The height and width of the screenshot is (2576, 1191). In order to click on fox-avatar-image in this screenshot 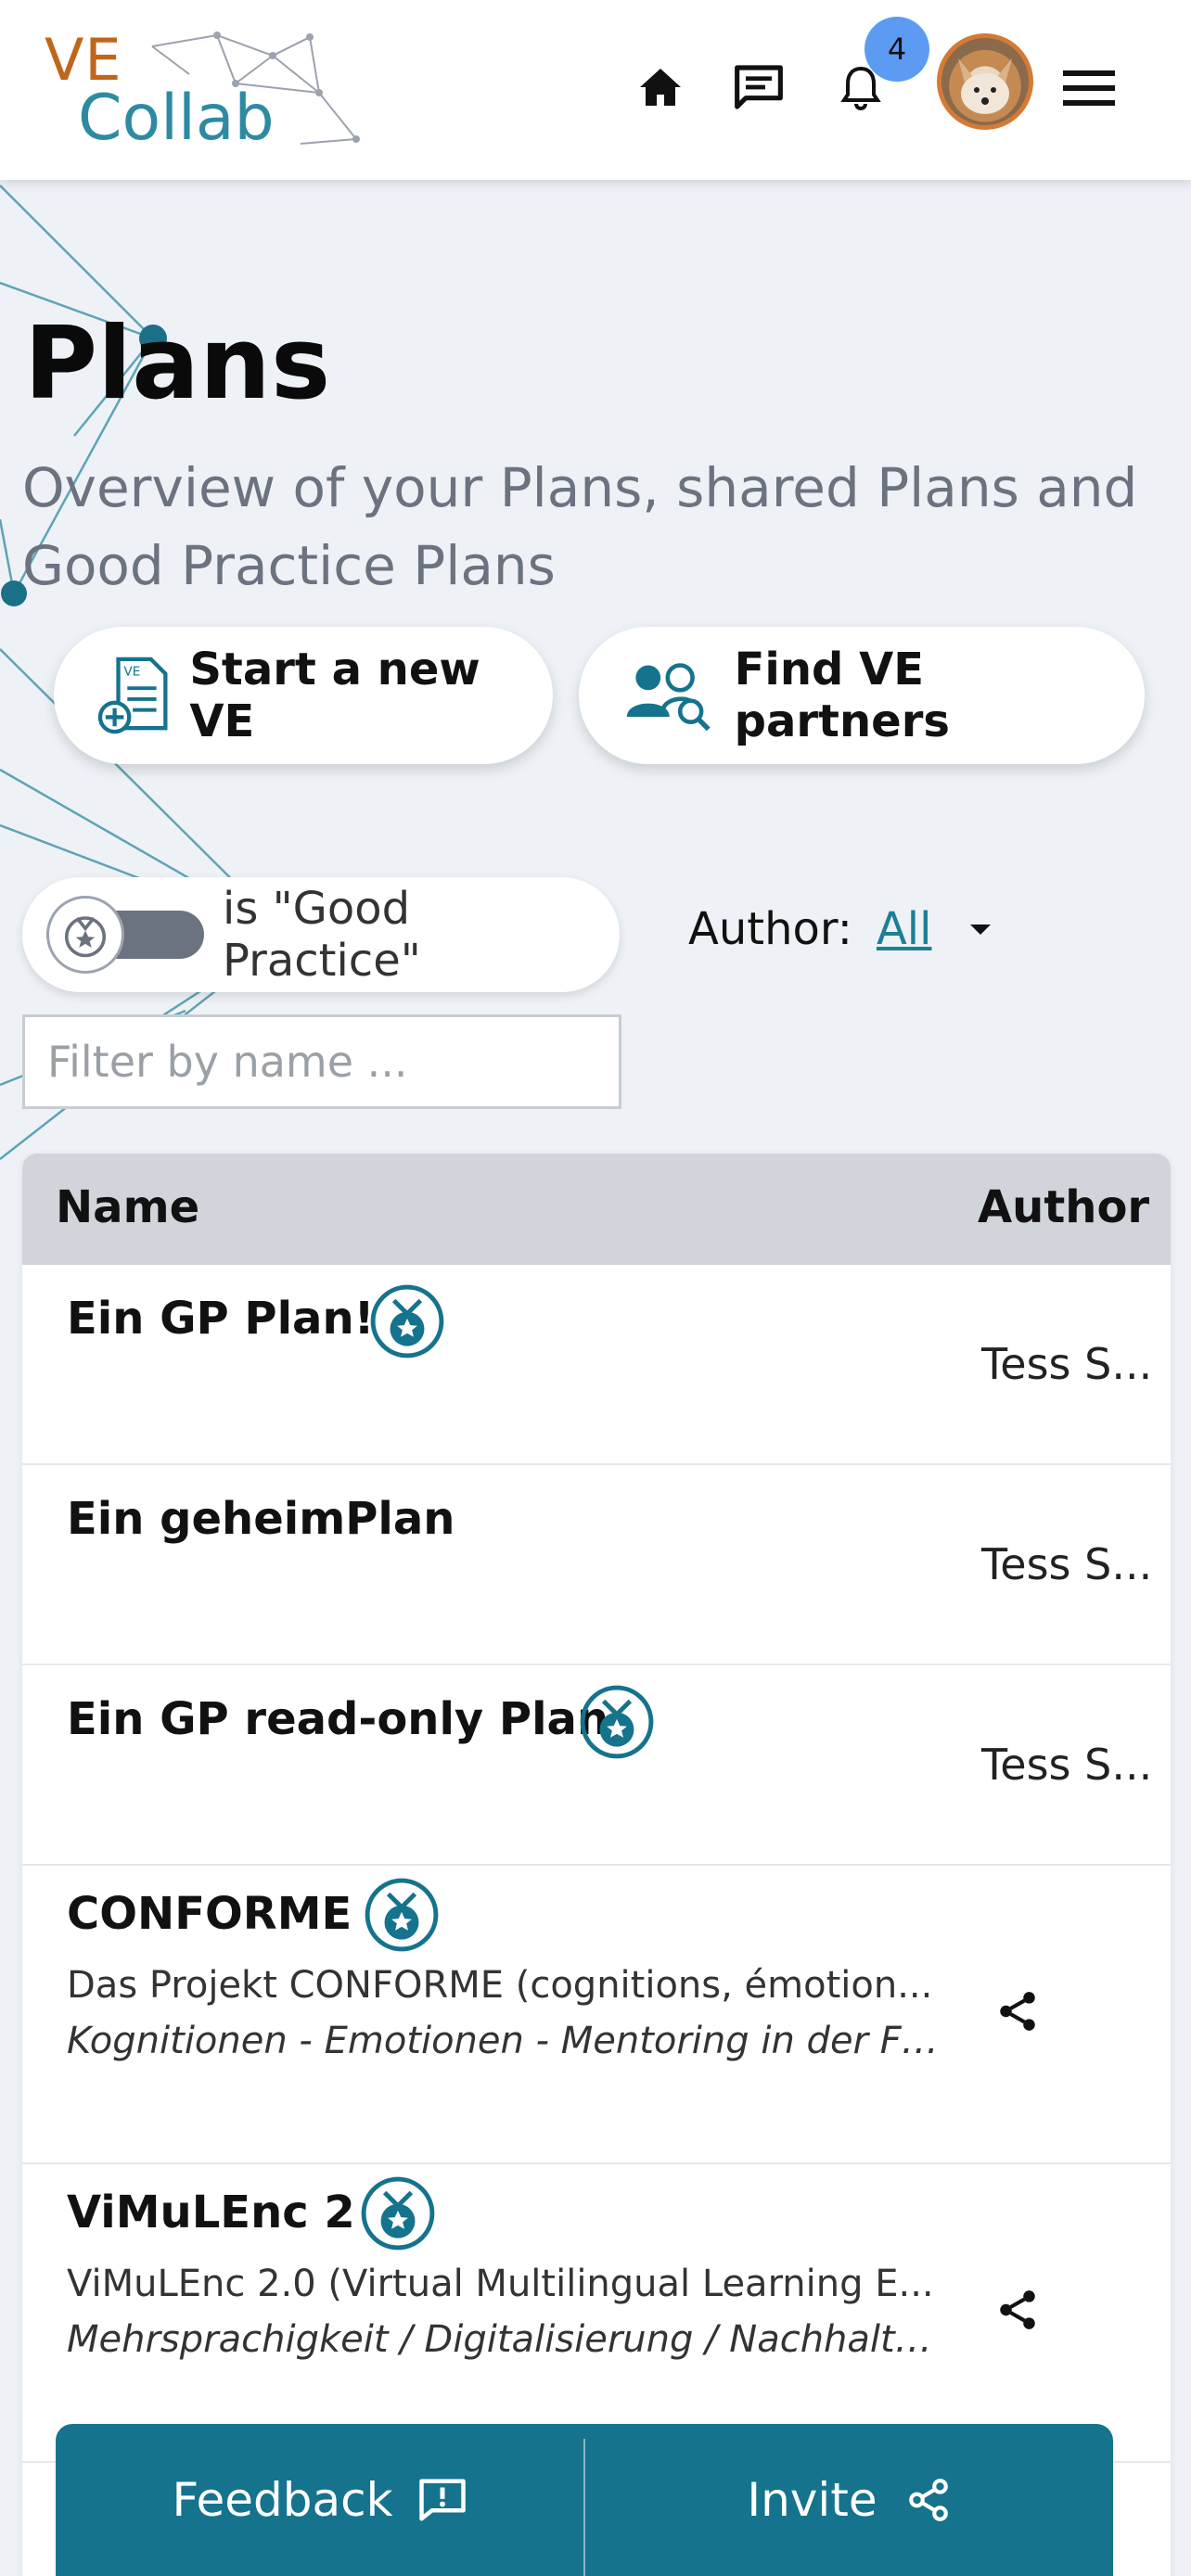, I will do `click(985, 86)`.